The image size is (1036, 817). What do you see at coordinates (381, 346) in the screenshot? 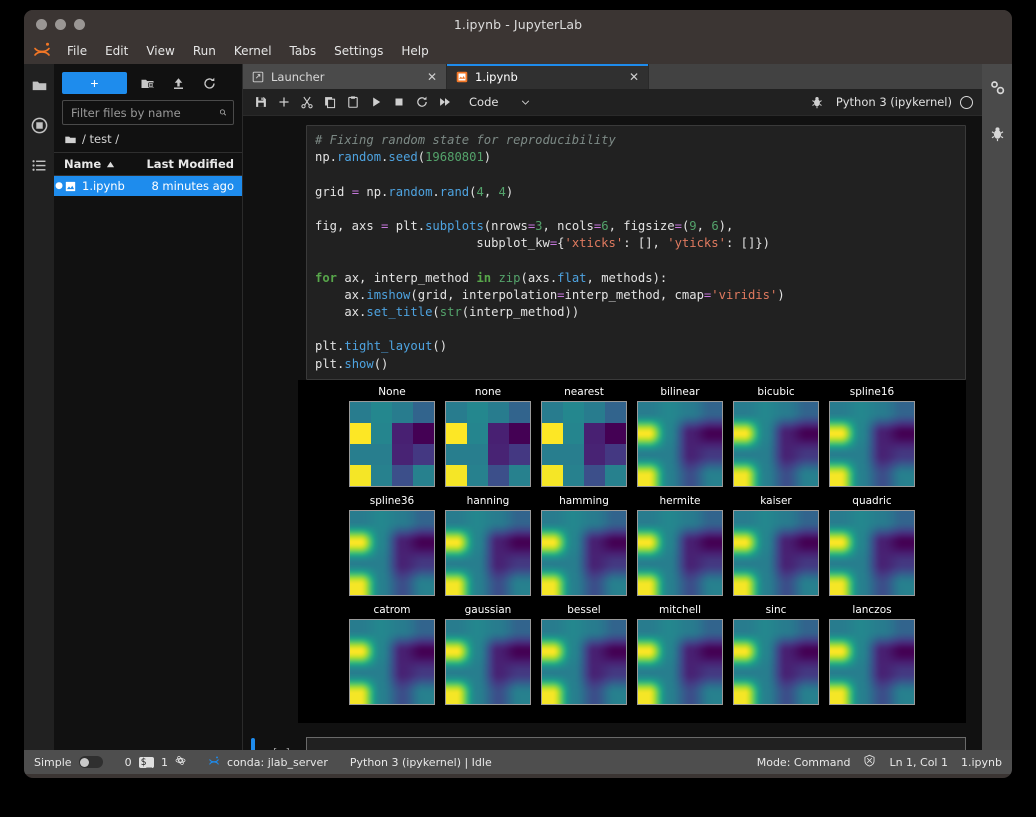
I see `code-line: plt.tight_layout()` at bounding box center [381, 346].